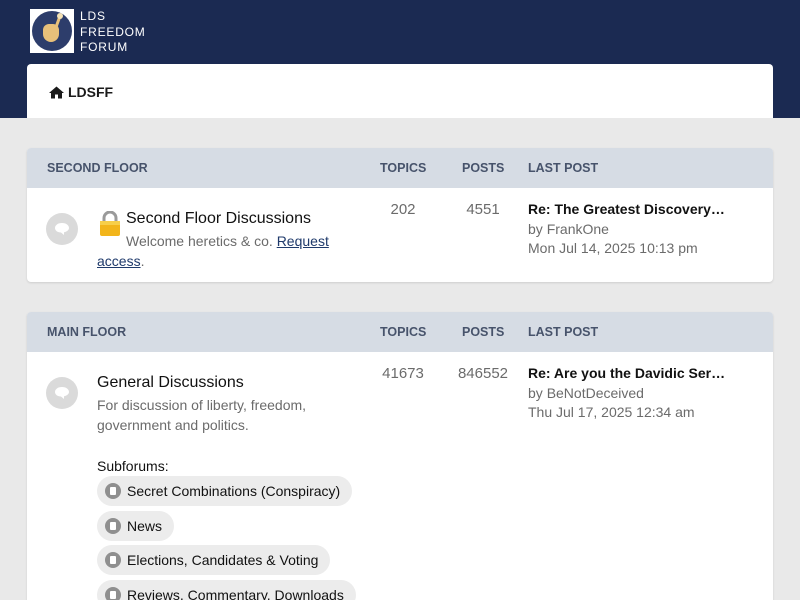 Image resolution: width=800 pixels, height=600 pixels. I want to click on last-post-byline: by FrankOne, so click(568, 229).